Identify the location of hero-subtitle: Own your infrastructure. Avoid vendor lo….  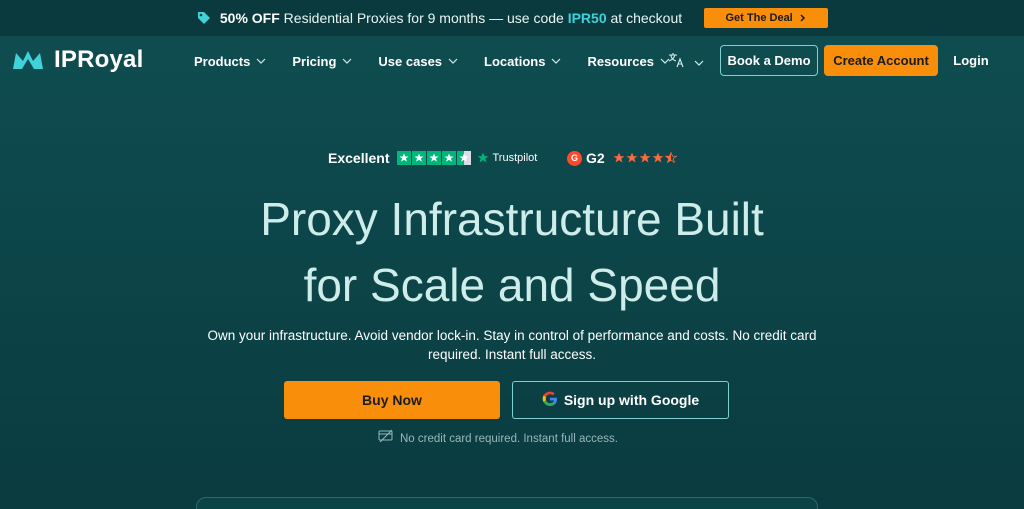
(512, 345).